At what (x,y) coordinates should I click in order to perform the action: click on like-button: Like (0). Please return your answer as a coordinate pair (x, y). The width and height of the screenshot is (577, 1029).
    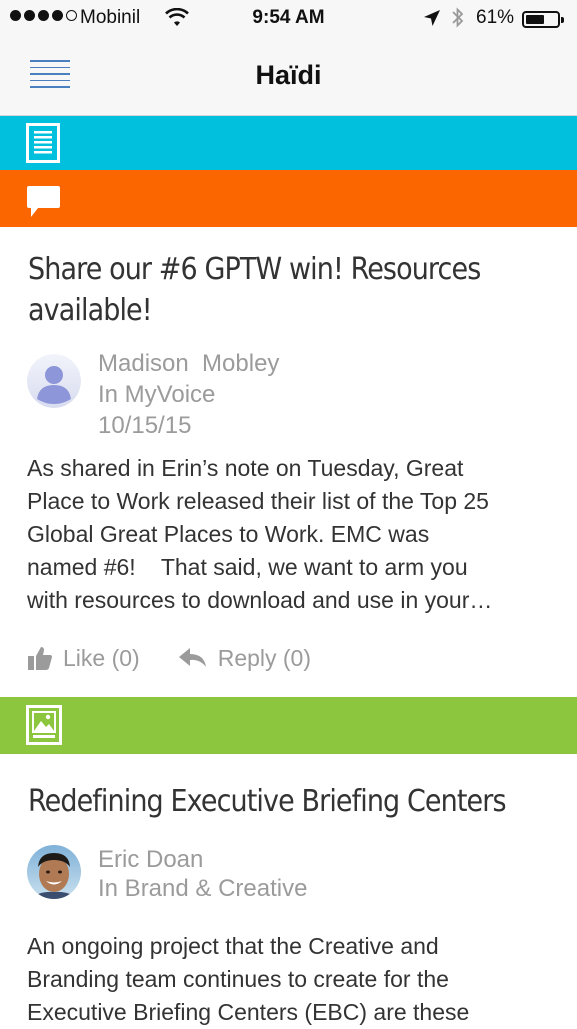
    Looking at the image, I should click on (83, 658).